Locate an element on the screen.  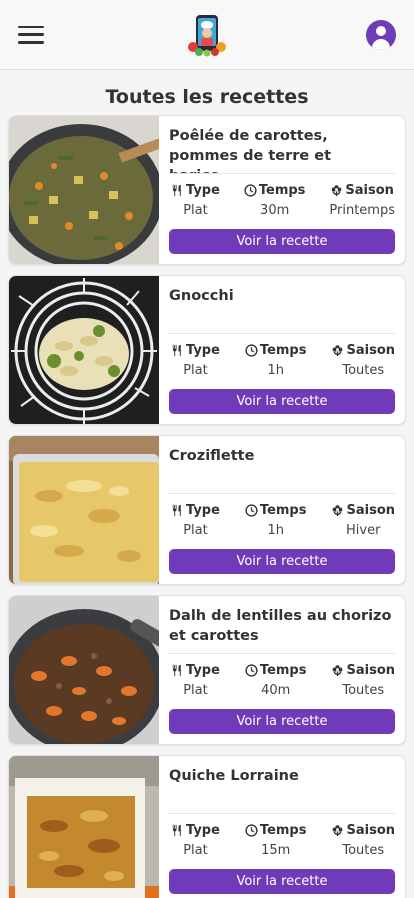
time-value: 40m is located at coordinates (276, 690).